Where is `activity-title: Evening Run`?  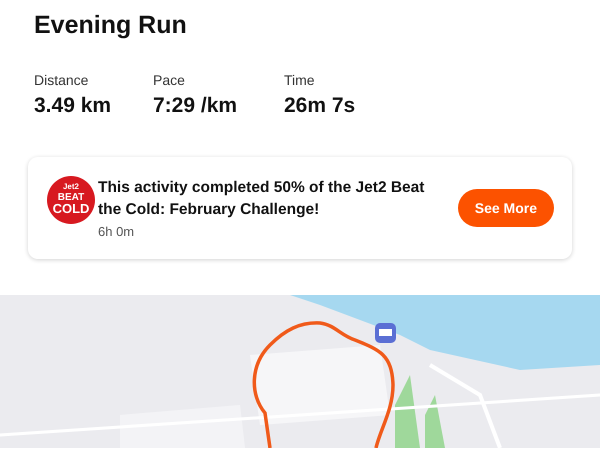
activity-title: Evening Run is located at coordinates (111, 25).